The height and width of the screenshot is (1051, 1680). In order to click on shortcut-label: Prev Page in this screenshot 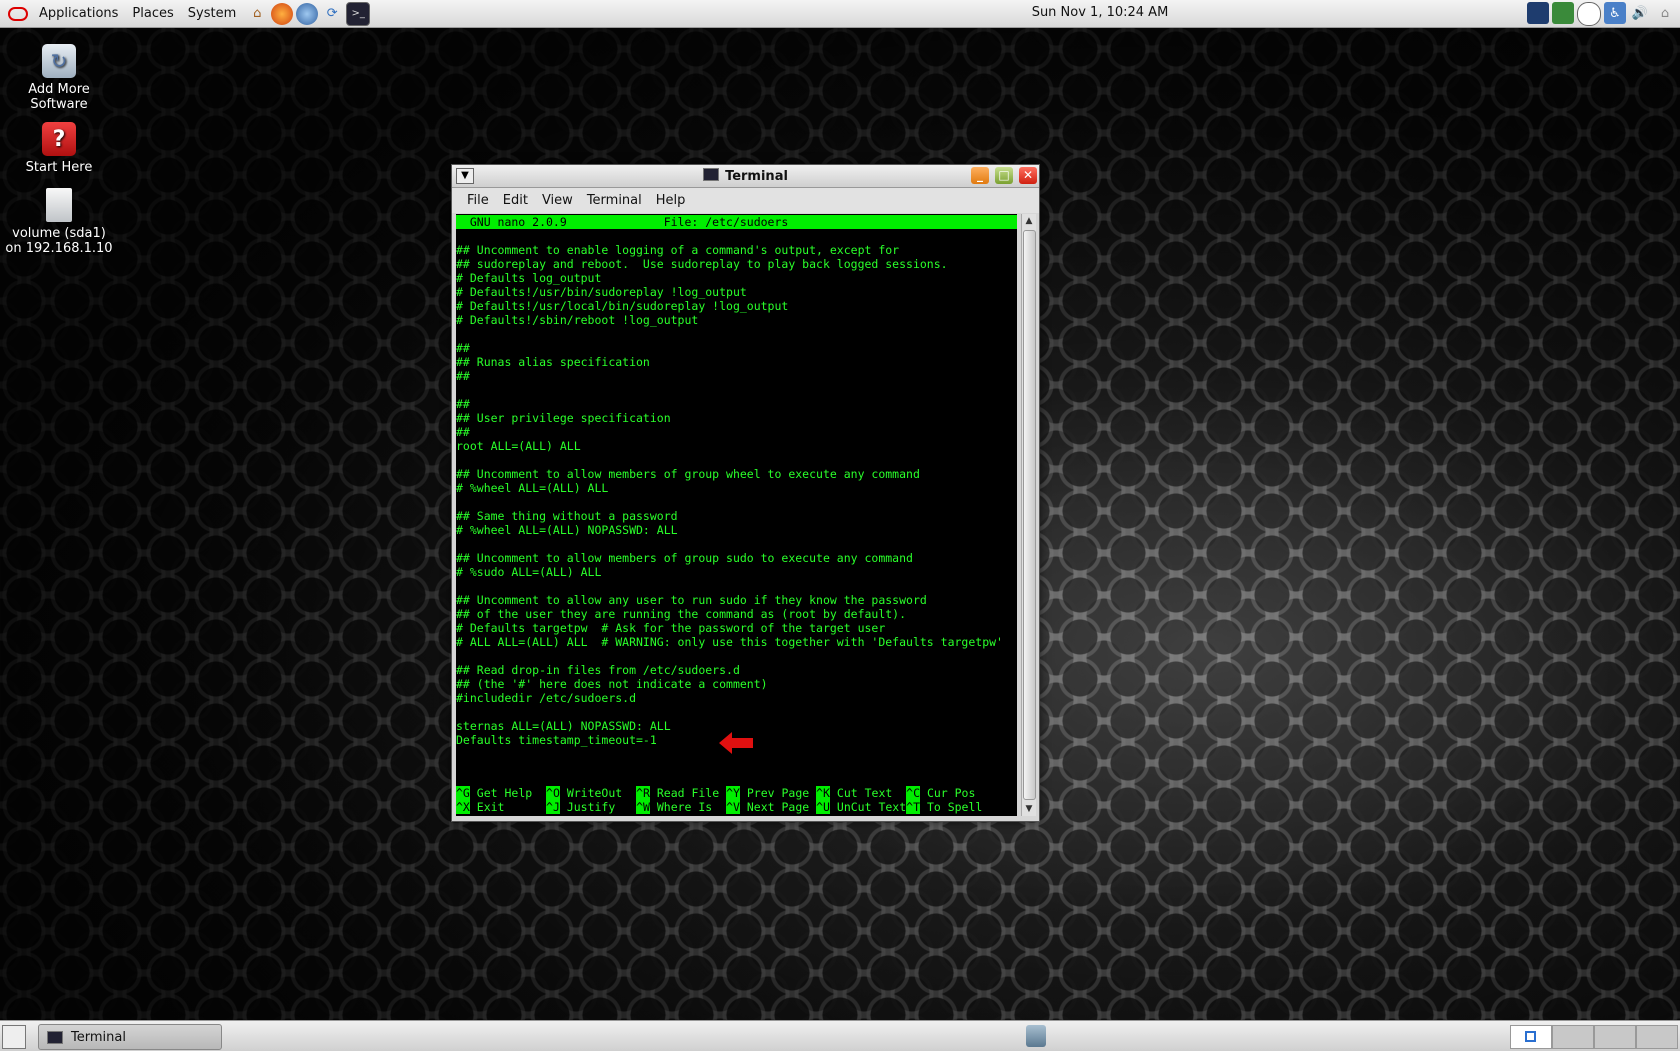, I will do `click(778, 793)`.